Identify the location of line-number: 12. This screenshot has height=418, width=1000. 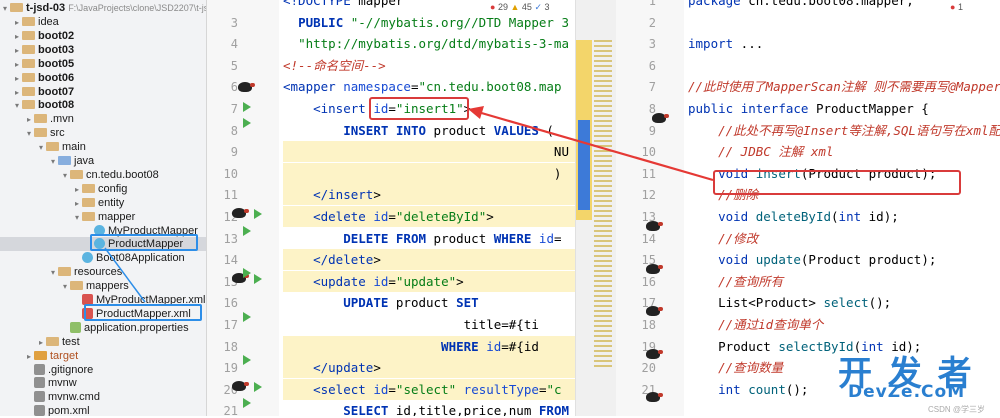
(648, 195).